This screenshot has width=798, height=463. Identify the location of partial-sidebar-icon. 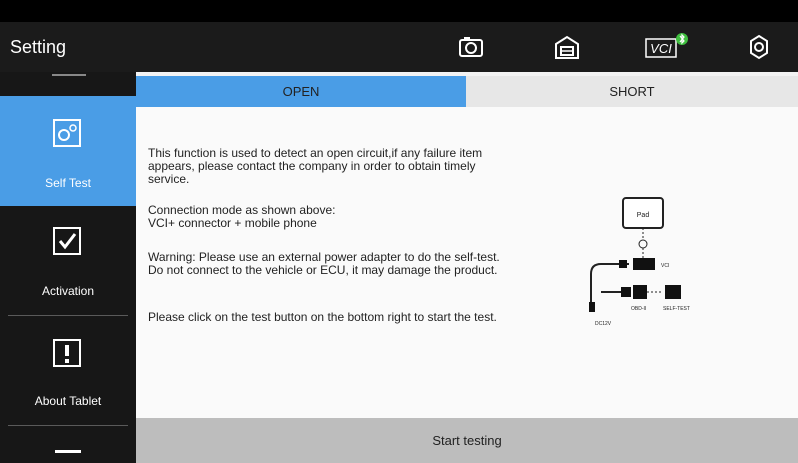
(68, 451).